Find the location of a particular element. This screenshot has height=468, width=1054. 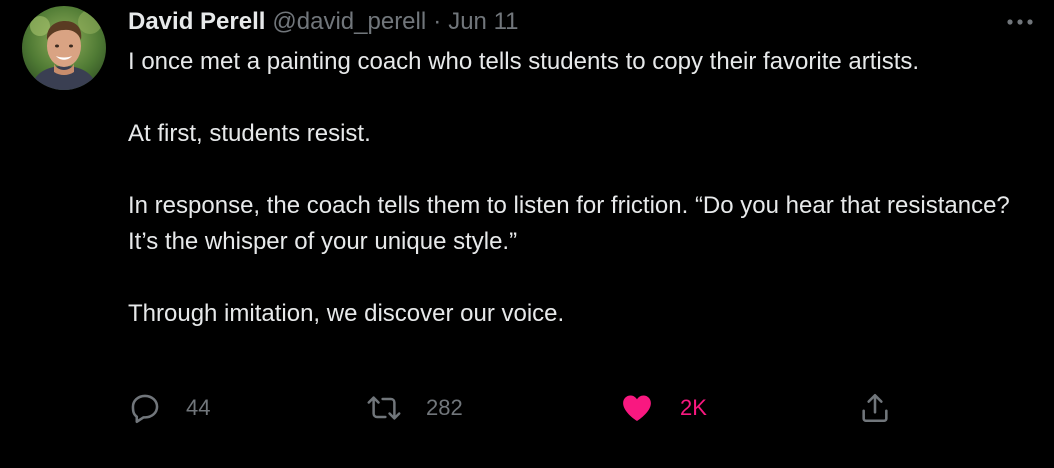

reply-icon is located at coordinates (145, 409).